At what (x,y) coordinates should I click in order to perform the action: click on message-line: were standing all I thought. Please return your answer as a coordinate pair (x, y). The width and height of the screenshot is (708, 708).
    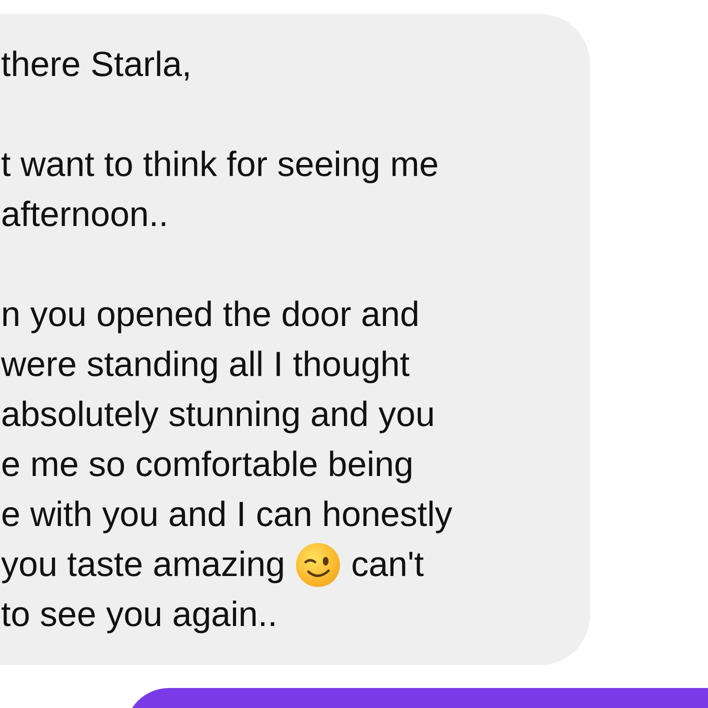
    Looking at the image, I should click on (205, 365).